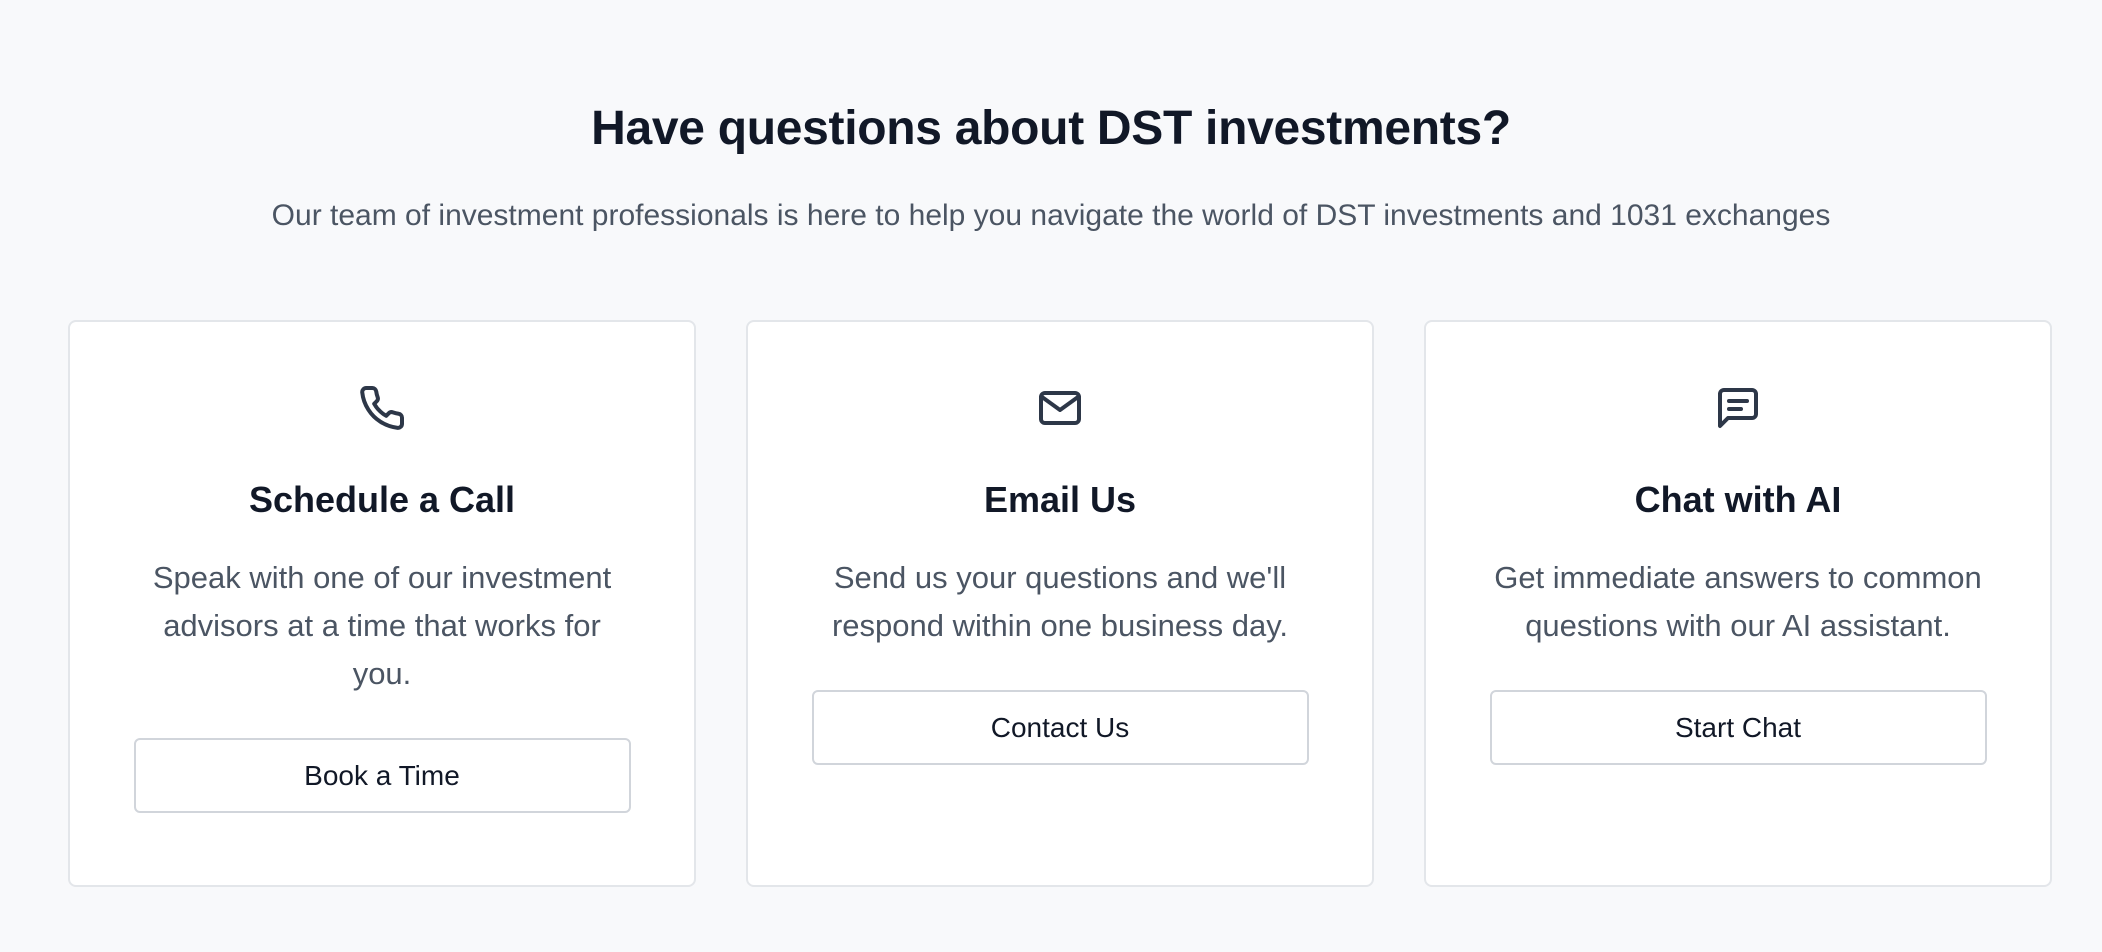 This screenshot has height=952, width=2102. I want to click on mail-icon, so click(1060, 408).